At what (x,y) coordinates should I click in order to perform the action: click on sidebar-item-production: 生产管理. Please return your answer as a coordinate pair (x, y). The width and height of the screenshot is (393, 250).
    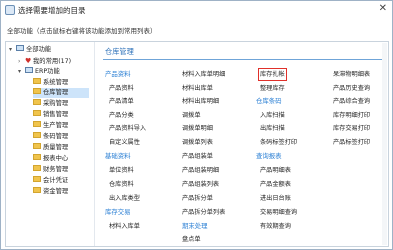
    Looking at the image, I should click on (50, 126).